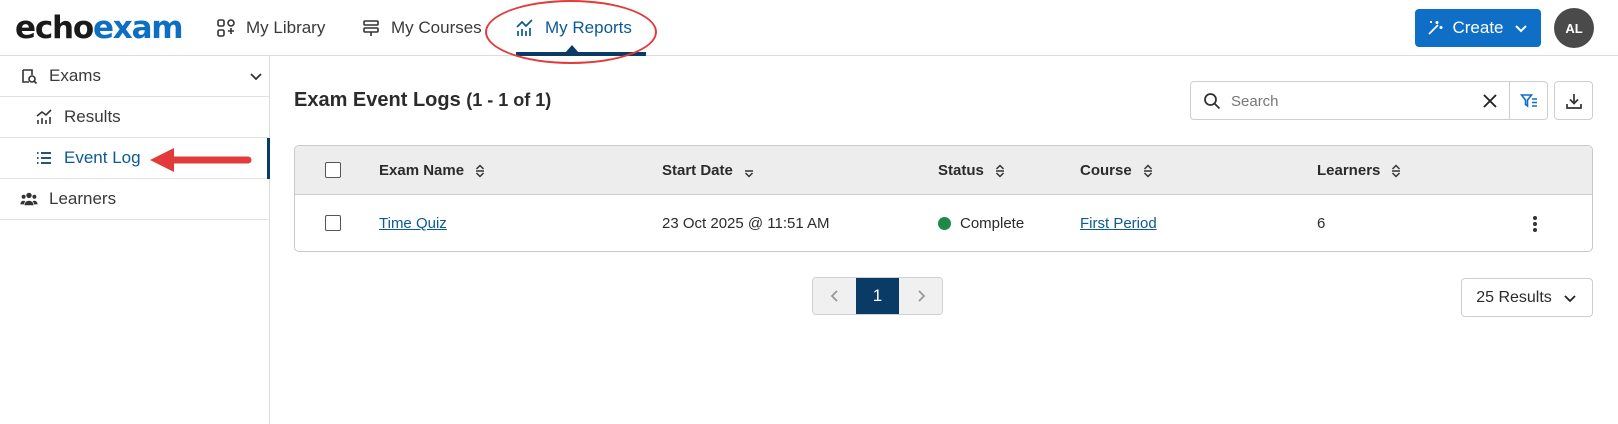 The image size is (1618, 424). I want to click on filter-button, so click(1529, 100).